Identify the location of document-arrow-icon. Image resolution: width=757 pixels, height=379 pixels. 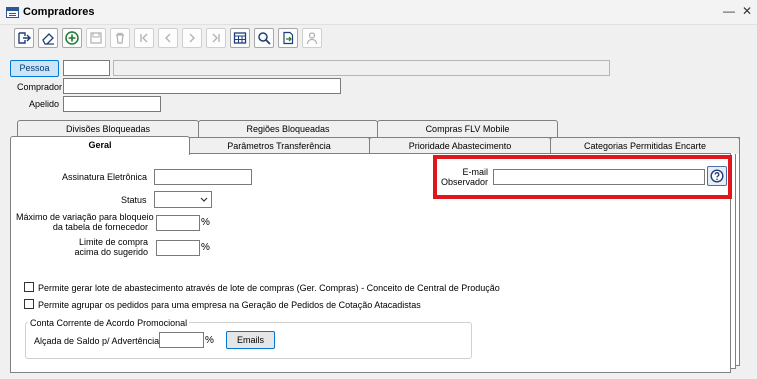
(288, 38).